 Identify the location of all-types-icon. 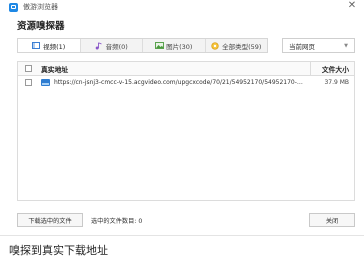
(215, 46).